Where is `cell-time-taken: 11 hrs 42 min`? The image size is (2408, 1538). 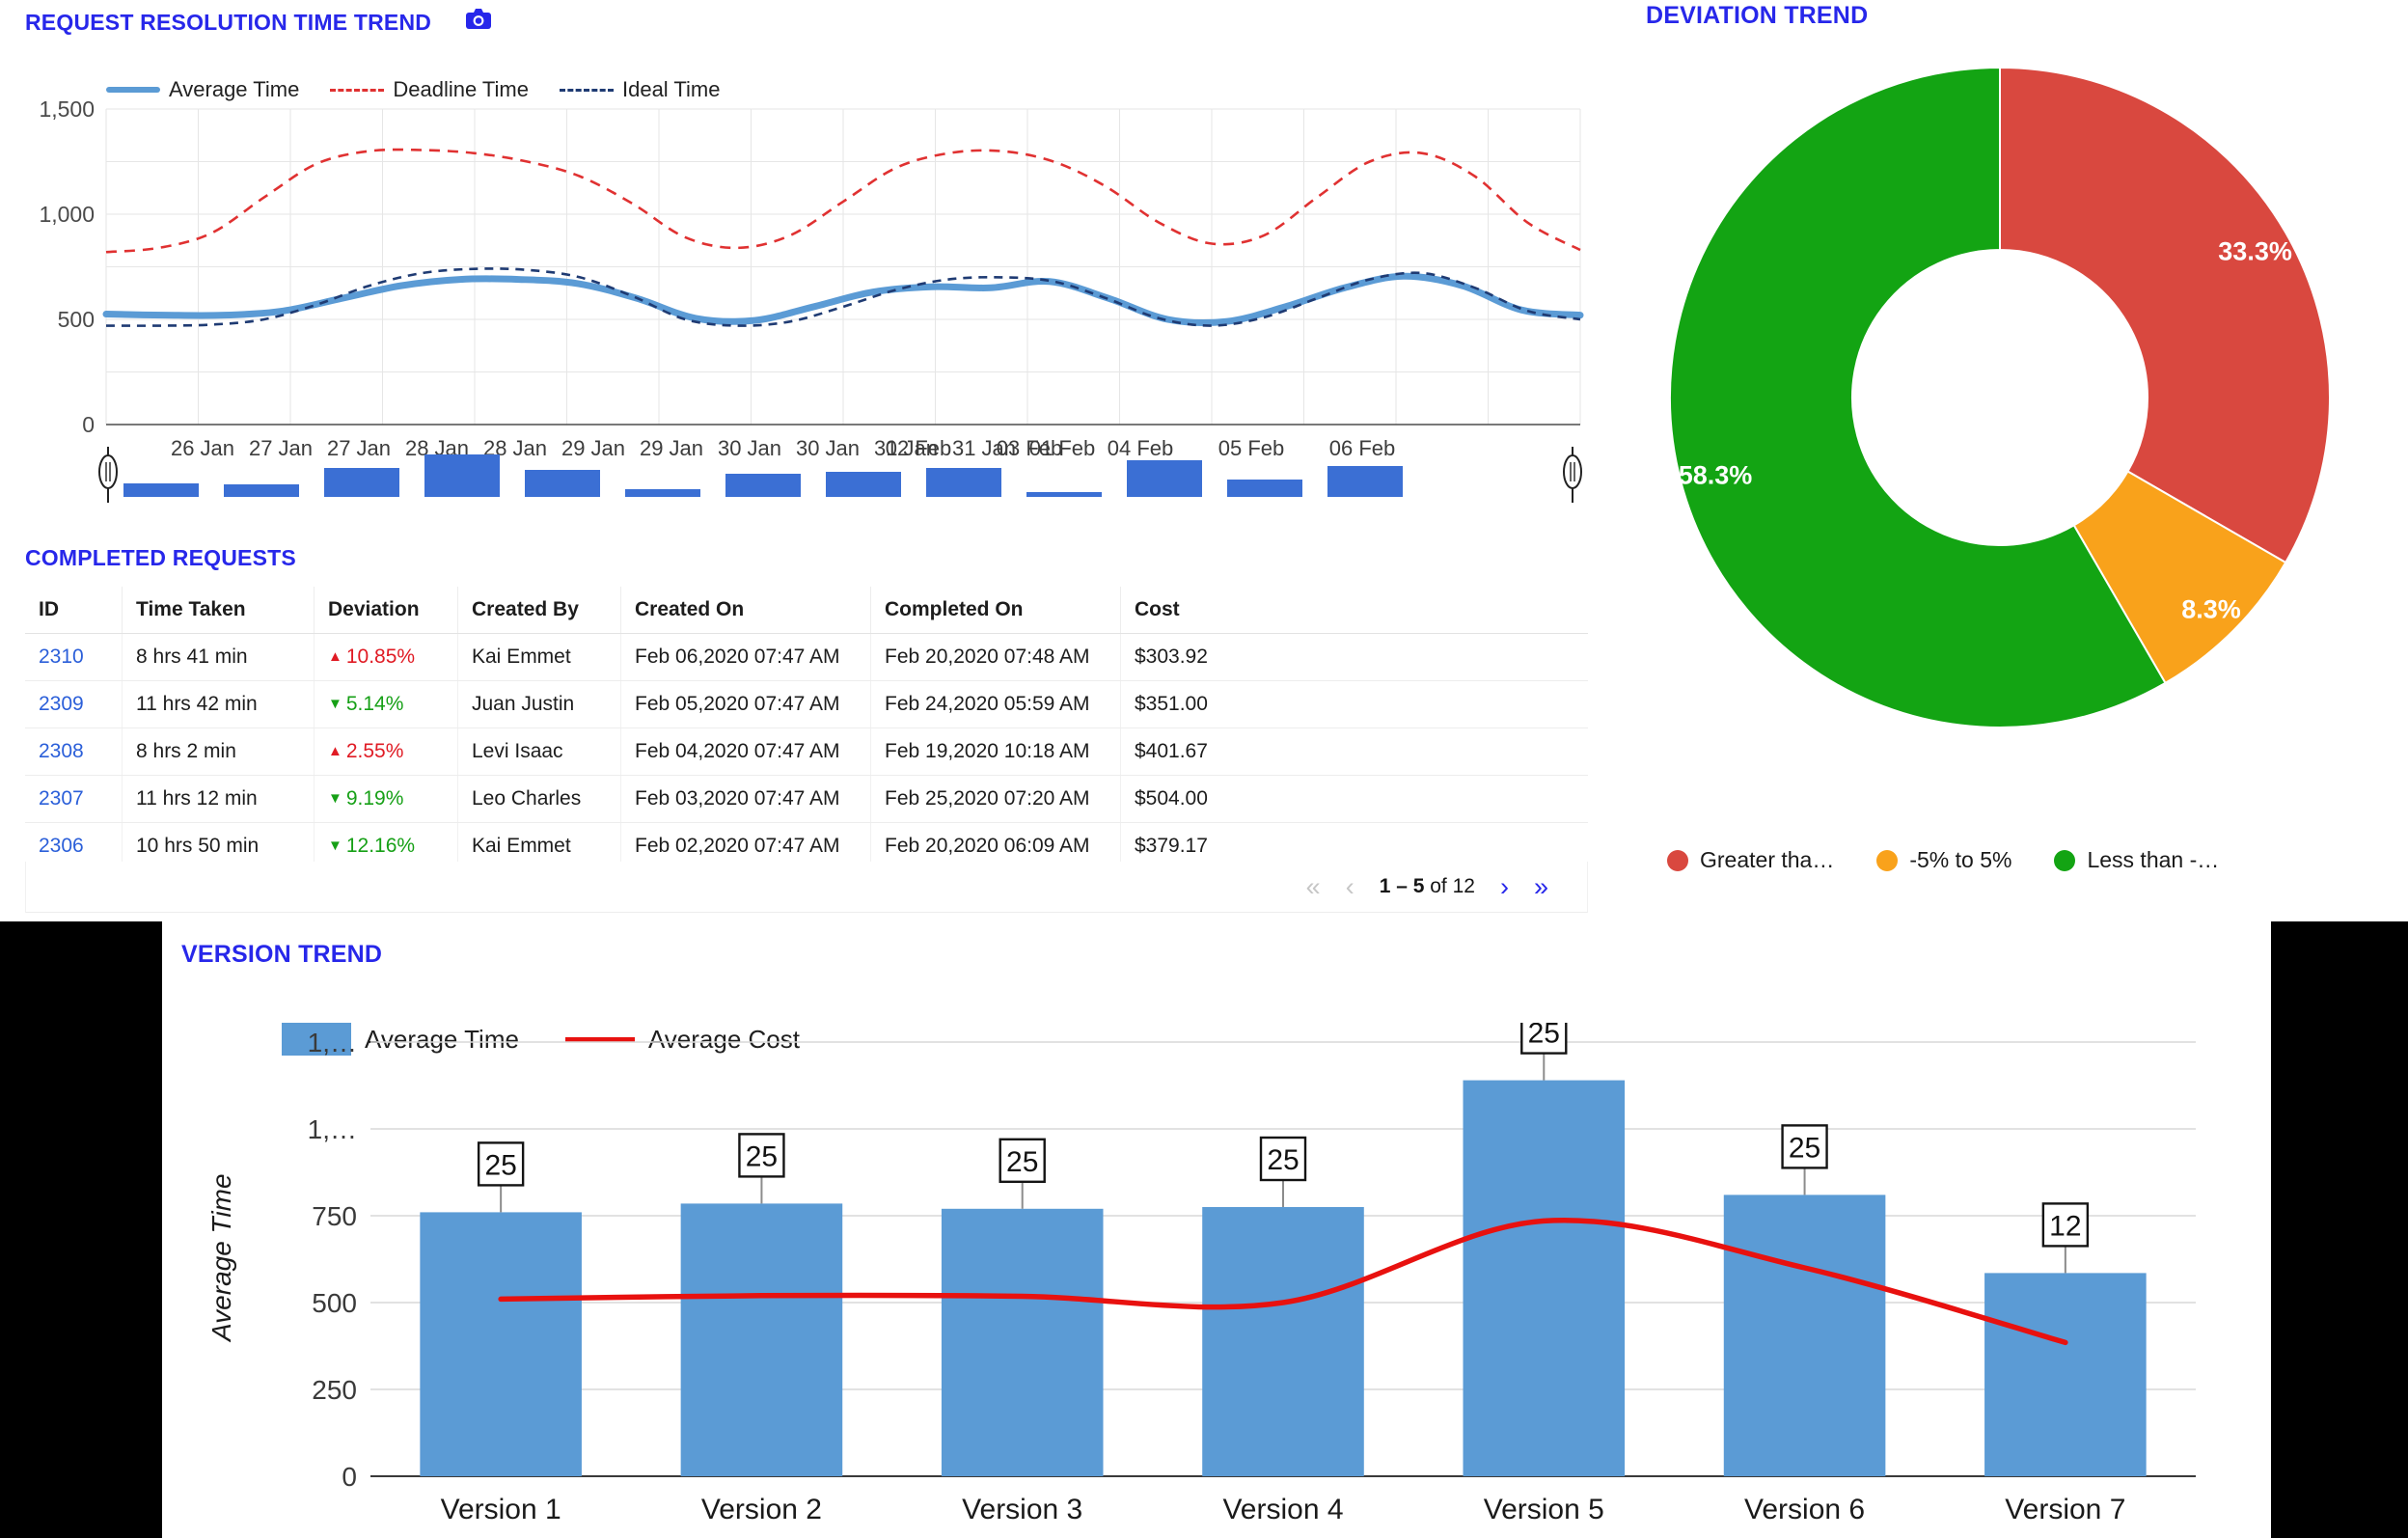 cell-time-taken: 11 hrs 42 min is located at coordinates (218, 704).